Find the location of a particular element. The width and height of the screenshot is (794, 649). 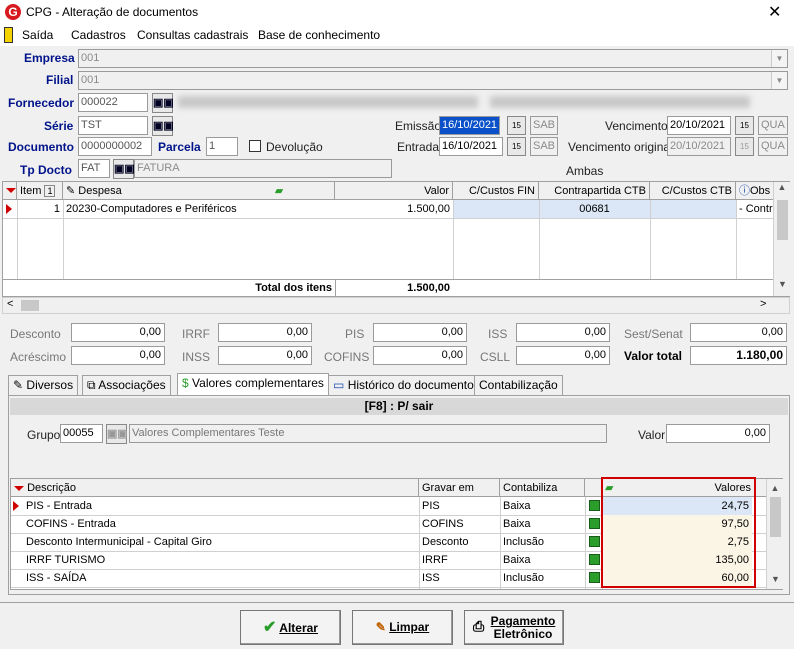

menu-saida: Saída is located at coordinates (37, 35).